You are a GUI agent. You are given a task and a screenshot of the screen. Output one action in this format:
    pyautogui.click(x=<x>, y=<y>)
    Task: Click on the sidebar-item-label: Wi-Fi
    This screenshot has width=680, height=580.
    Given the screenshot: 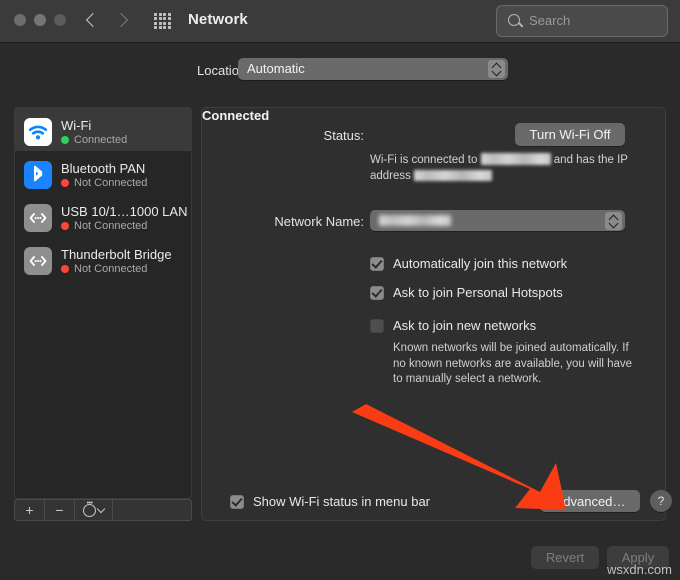 What is the action you would take?
    pyautogui.click(x=76, y=125)
    